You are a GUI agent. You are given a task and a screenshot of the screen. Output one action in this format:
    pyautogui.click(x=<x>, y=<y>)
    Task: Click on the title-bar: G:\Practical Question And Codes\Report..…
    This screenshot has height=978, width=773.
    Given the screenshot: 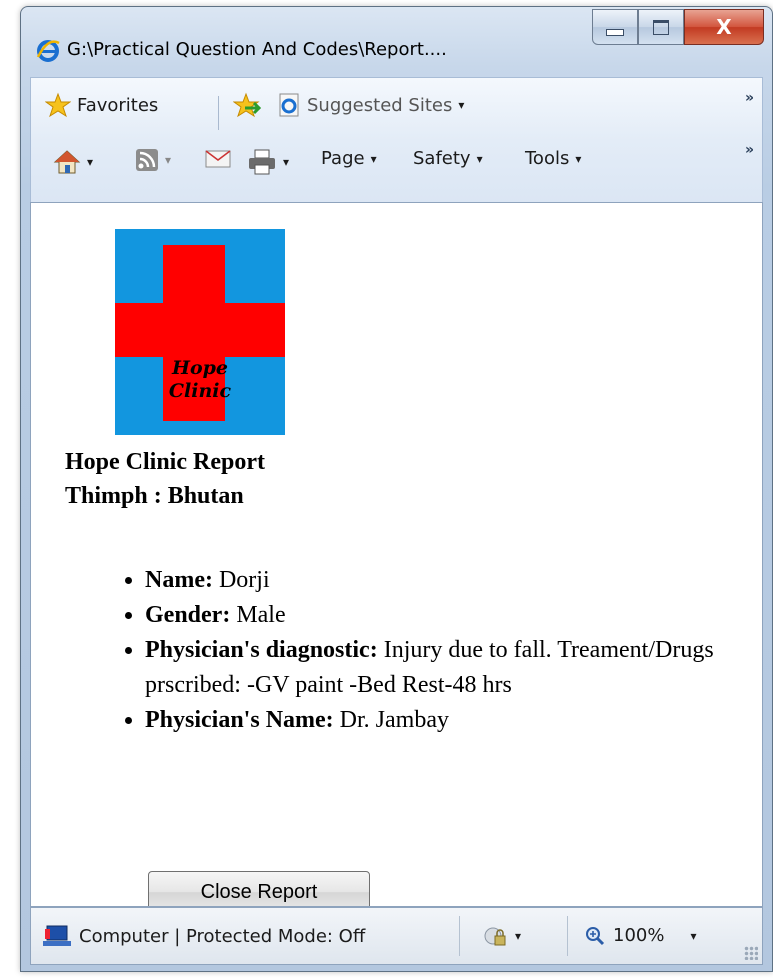 What is the action you would take?
    pyautogui.click(x=396, y=45)
    